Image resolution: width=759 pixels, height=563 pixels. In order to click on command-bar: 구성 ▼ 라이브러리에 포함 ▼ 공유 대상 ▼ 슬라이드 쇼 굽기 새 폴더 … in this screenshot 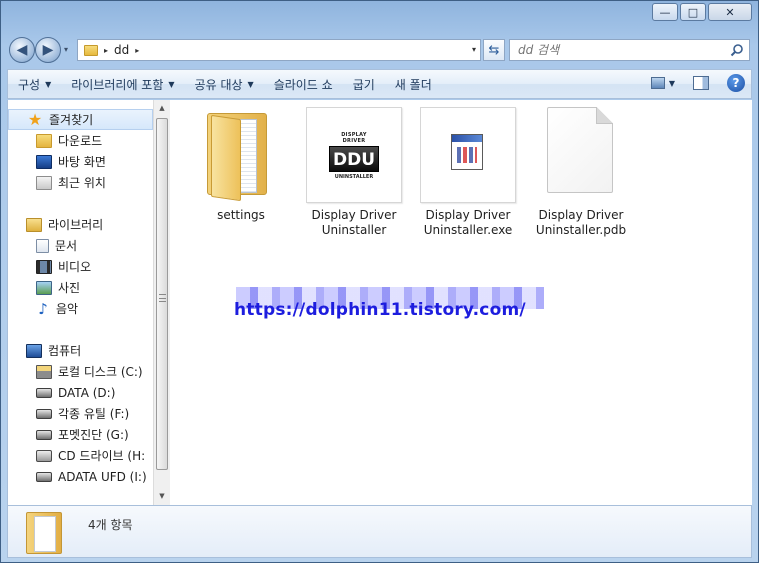, I will do `click(379, 84)`.